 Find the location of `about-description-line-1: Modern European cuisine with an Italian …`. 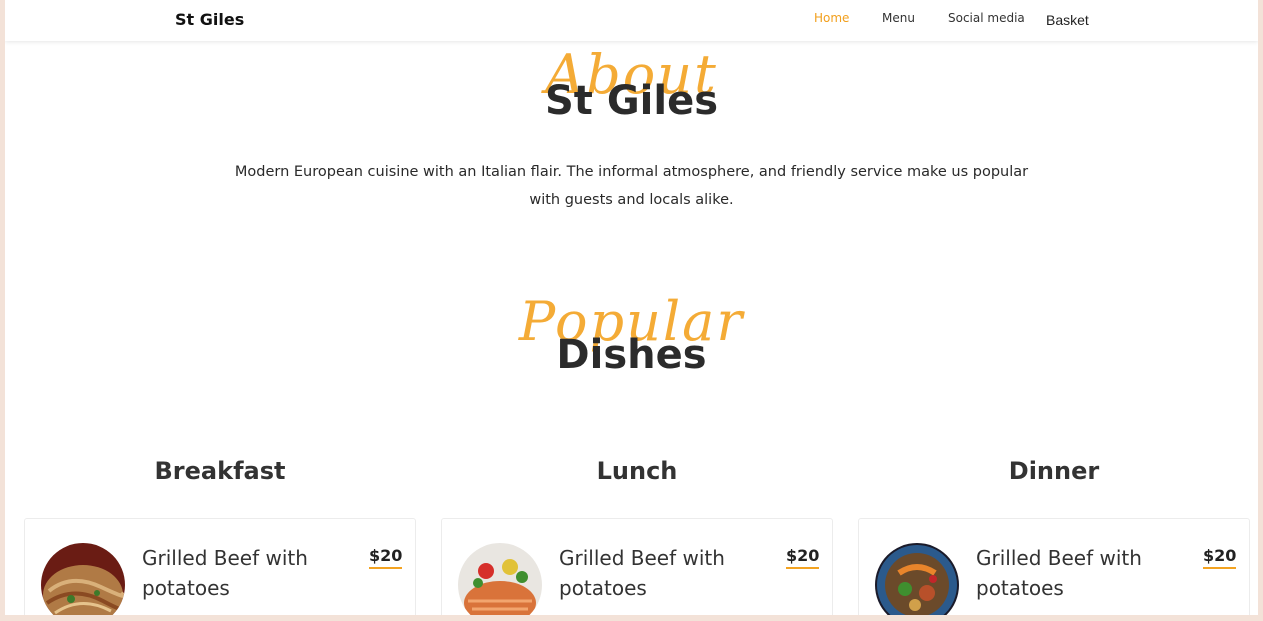

about-description-line-1: Modern European cuisine with an Italian … is located at coordinates (631, 172).